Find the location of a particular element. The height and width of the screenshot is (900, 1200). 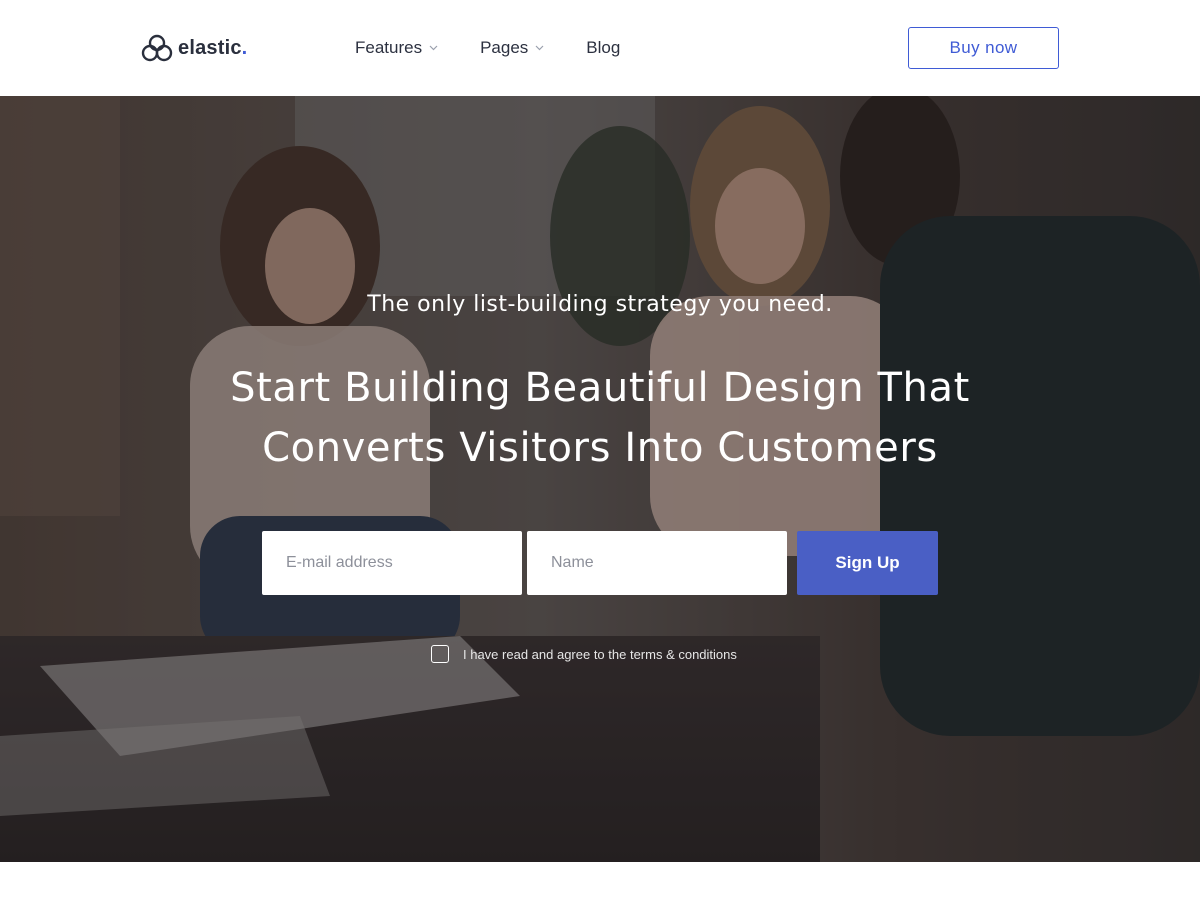

nav-item-features: Features is located at coordinates (396, 48).